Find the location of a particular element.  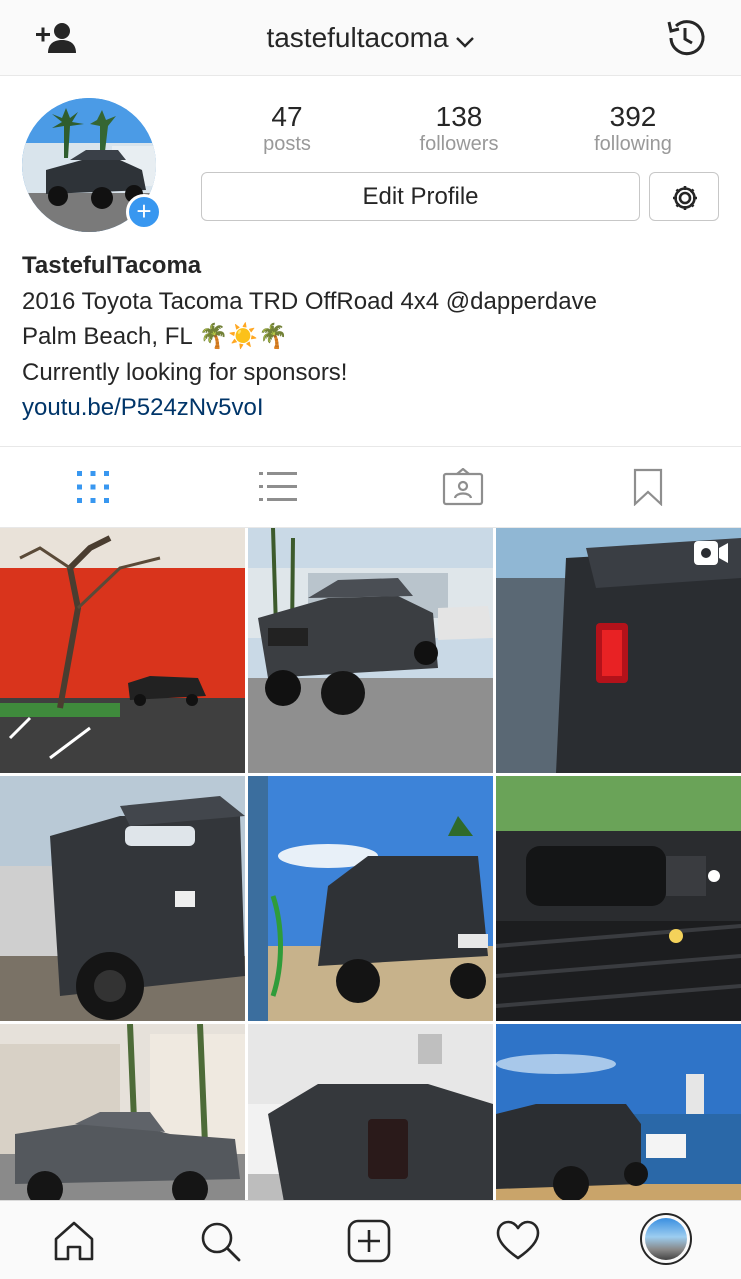

list-icon is located at coordinates (277, 486).